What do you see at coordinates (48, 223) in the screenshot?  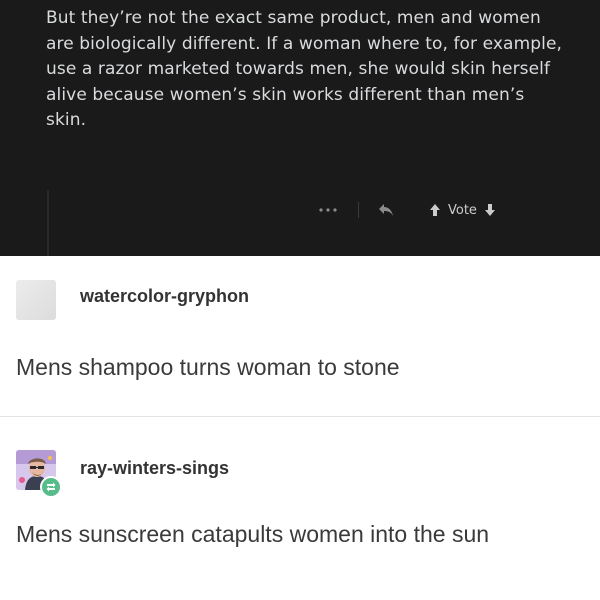 I see `thread-line` at bounding box center [48, 223].